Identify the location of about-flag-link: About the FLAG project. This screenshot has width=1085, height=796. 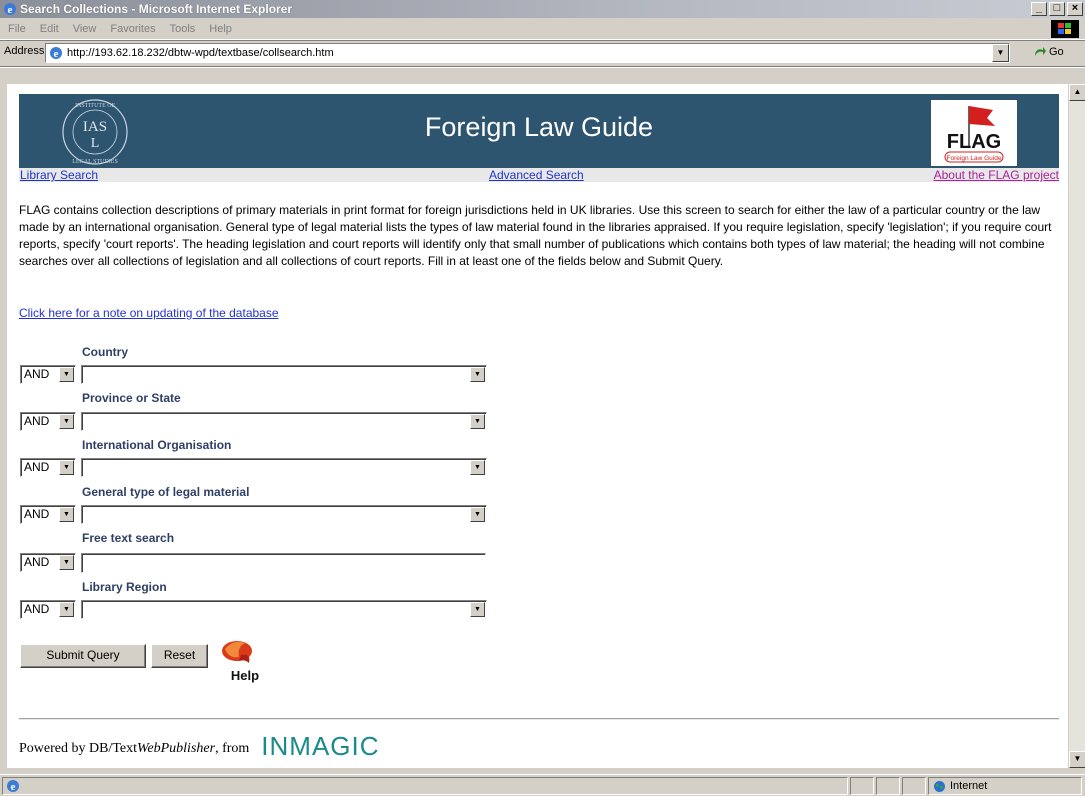
(996, 175).